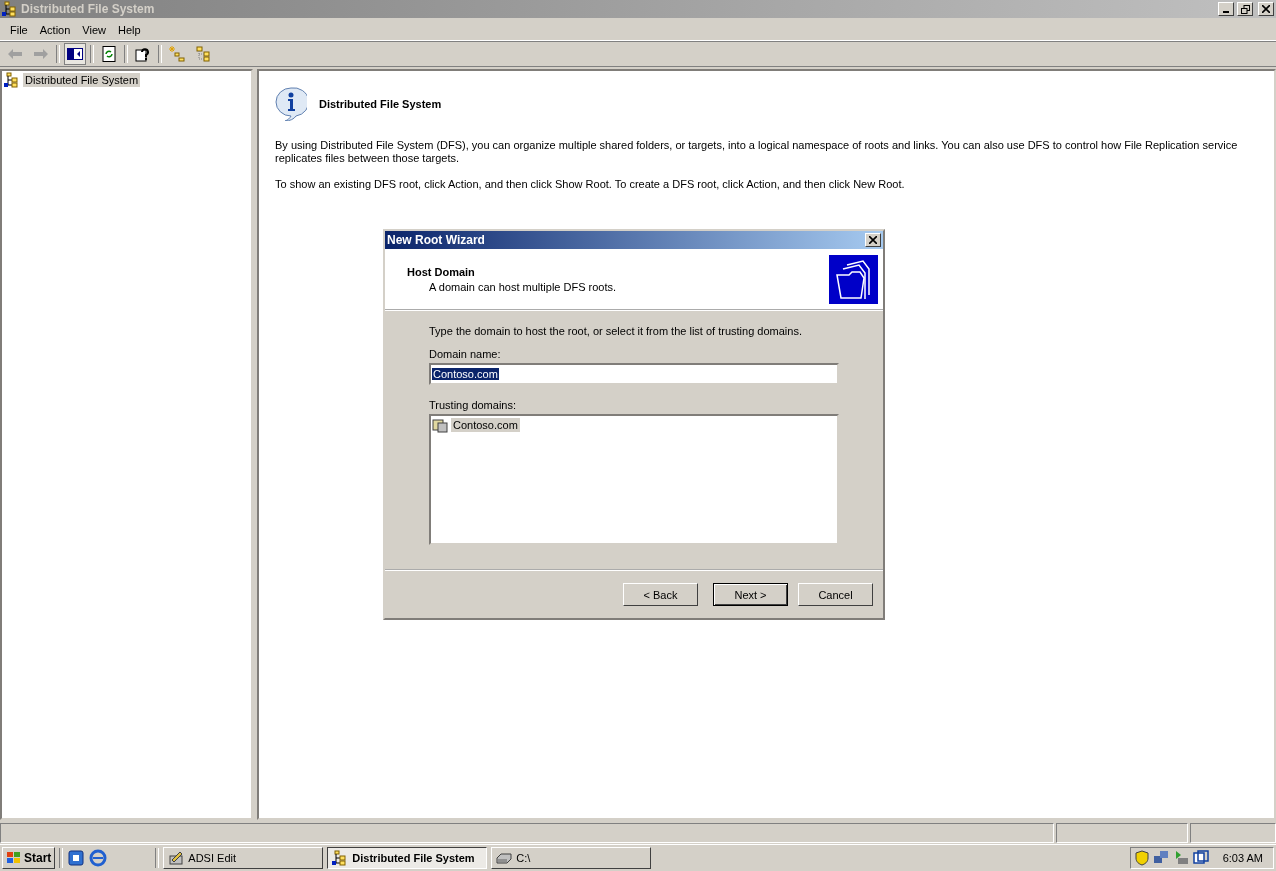  I want to click on info-icon, so click(291, 104).